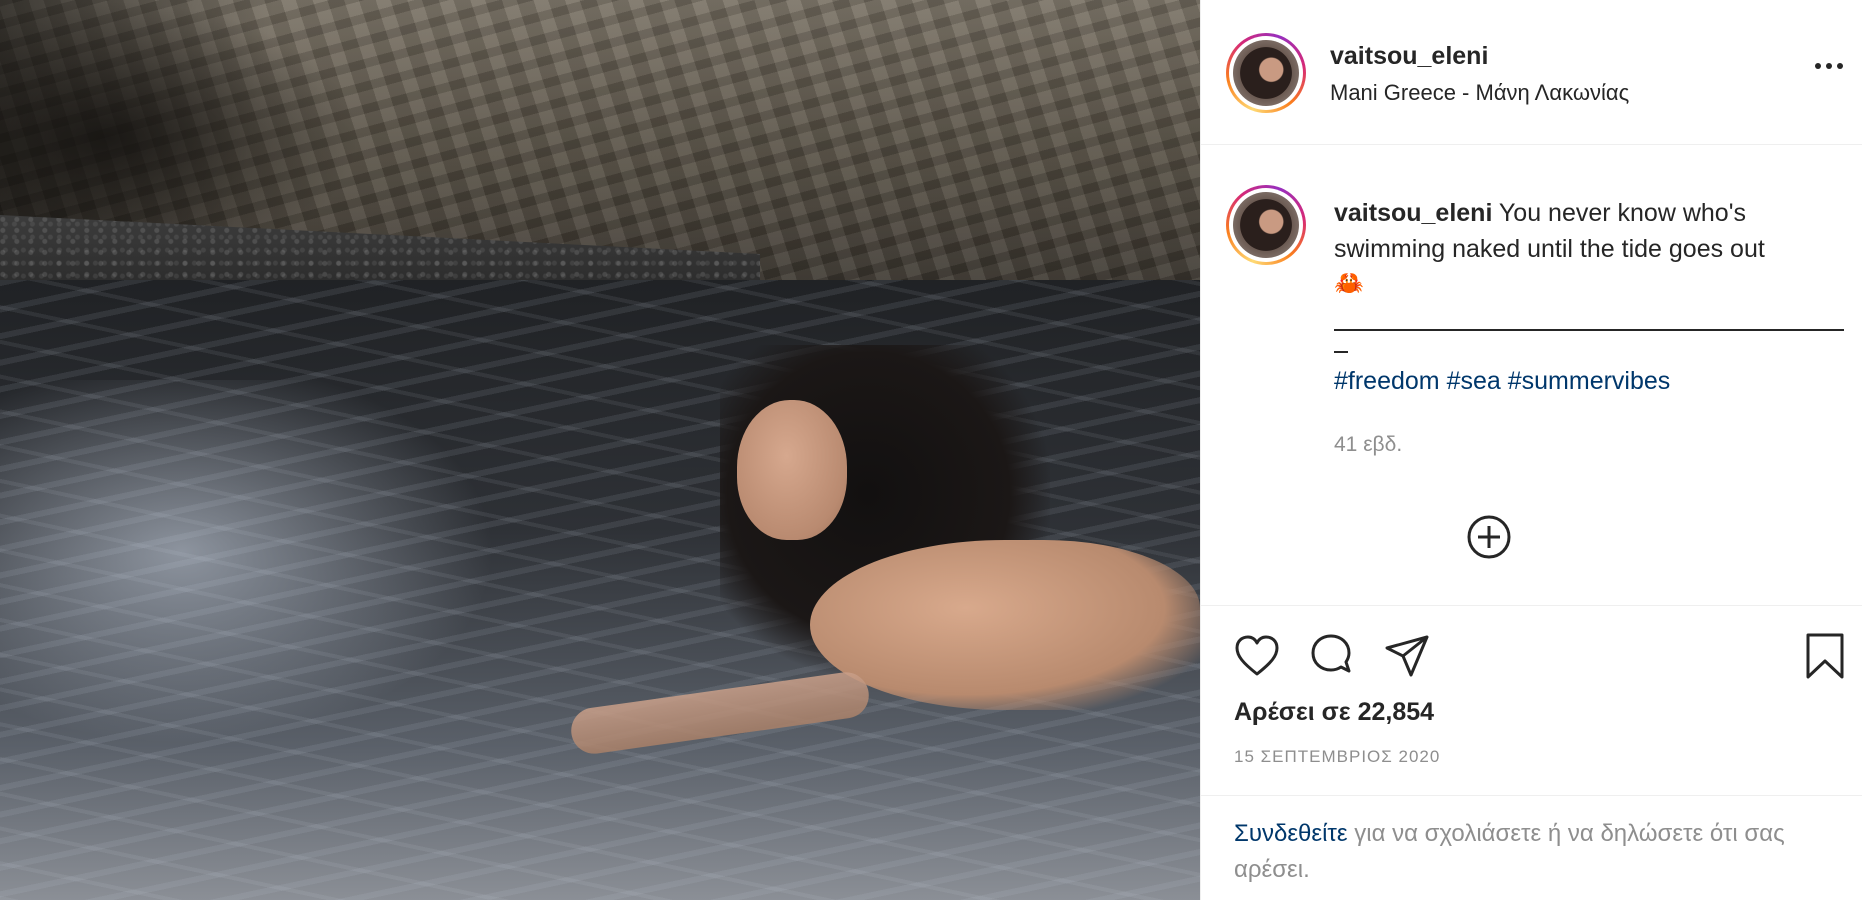 The height and width of the screenshot is (900, 1862). I want to click on post-actions: Αρέσει σε 22,854 15 ΣΕΠΤΕΜΒΡΙΟΣ 2020, so click(1531, 700).